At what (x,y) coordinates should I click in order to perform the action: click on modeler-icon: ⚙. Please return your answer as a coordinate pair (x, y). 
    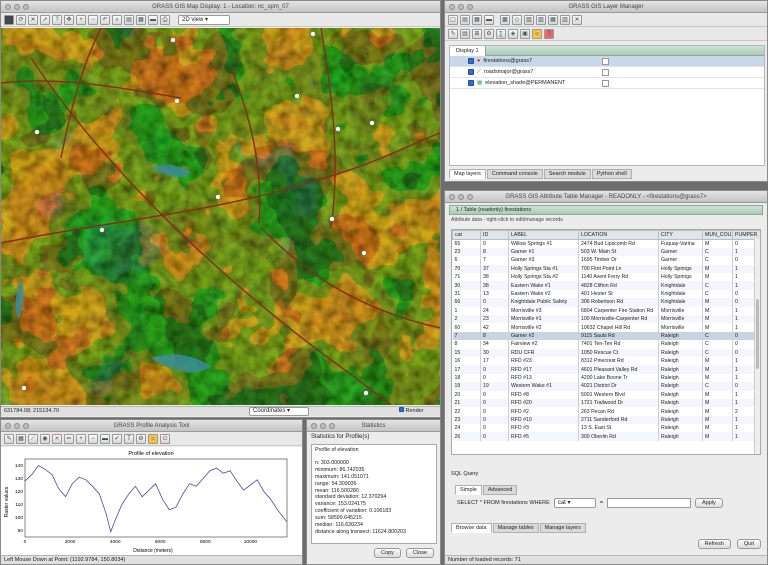
    Looking at the image, I should click on (489, 33).